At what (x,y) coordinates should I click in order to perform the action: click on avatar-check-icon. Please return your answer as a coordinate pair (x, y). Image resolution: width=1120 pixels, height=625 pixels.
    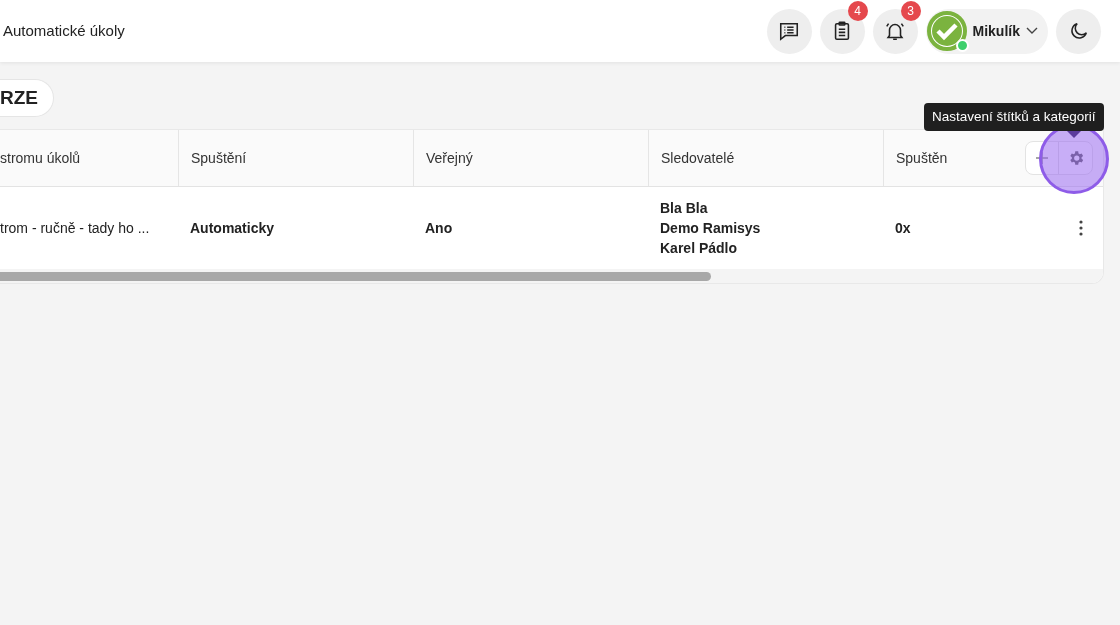
    Looking at the image, I should click on (946, 31).